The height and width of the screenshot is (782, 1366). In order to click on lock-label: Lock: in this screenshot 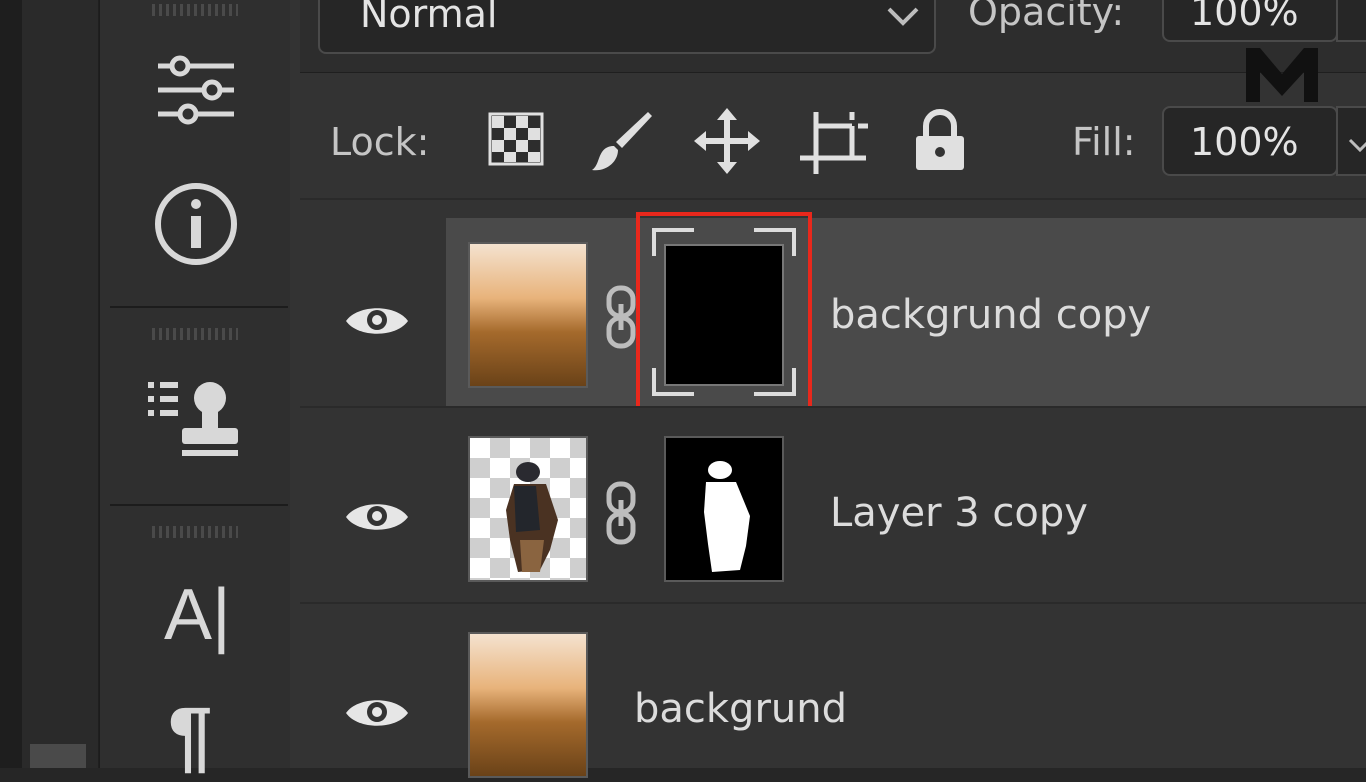, I will do `click(380, 142)`.